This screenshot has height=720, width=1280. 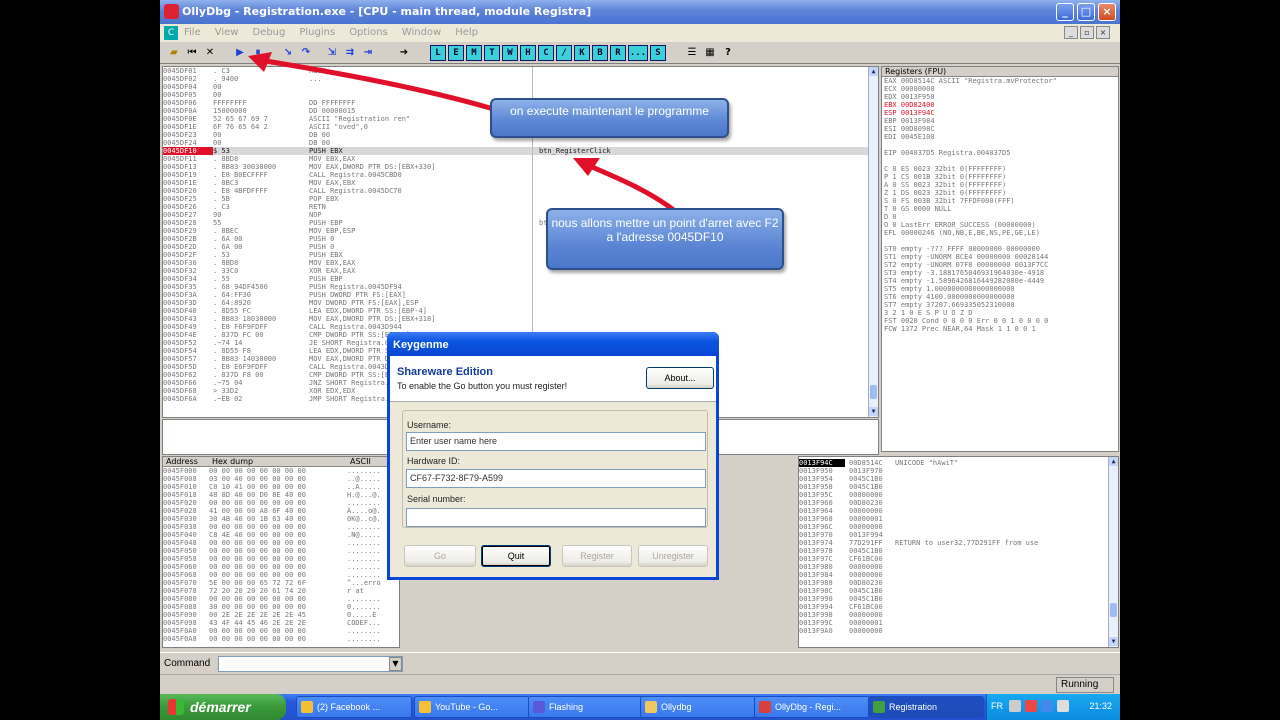 I want to click on windows-logo-icon, so click(x=176, y=707).